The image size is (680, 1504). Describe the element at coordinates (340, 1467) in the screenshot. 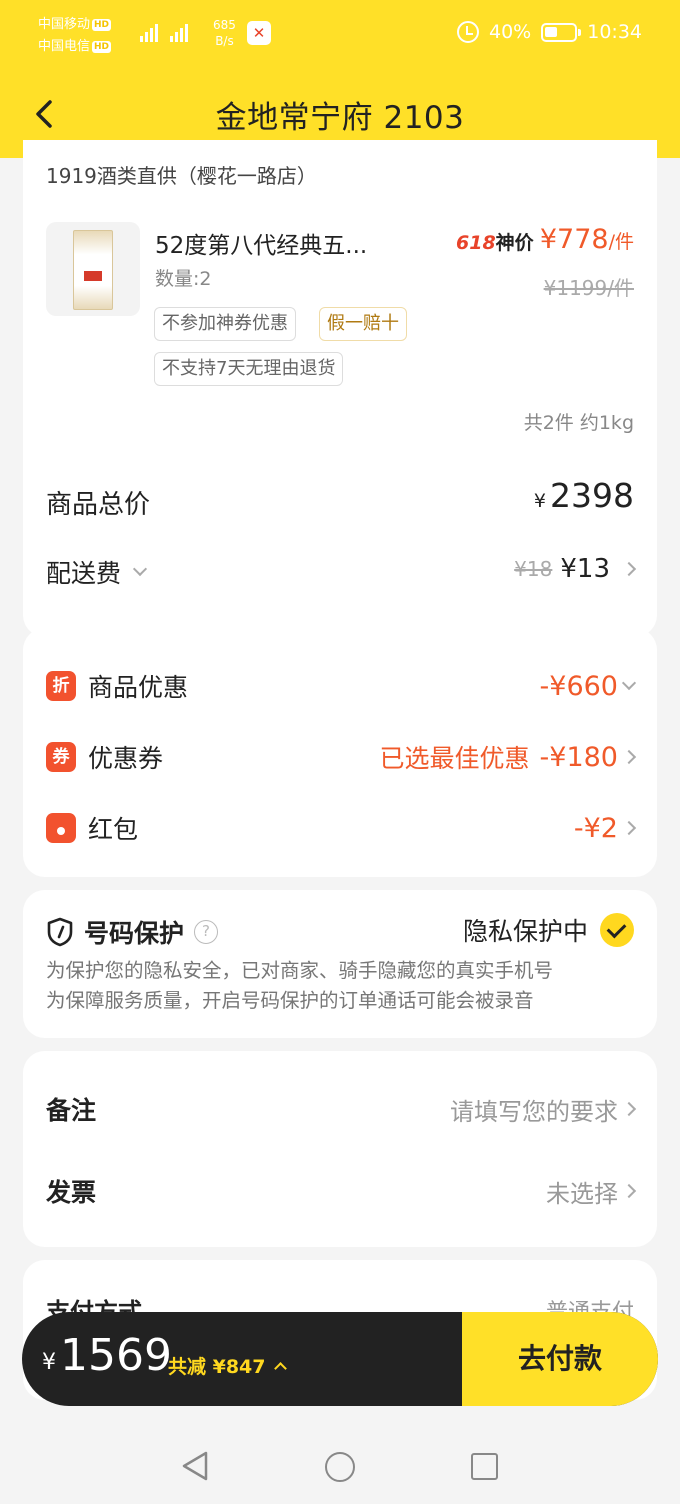

I see `nav-home-icon` at that location.